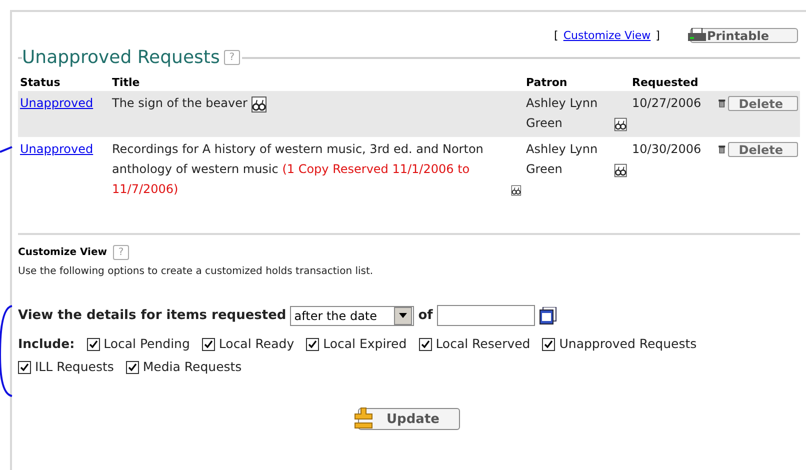 This screenshot has height=470, width=806. I want to click on column-header: Requested, so click(665, 83).